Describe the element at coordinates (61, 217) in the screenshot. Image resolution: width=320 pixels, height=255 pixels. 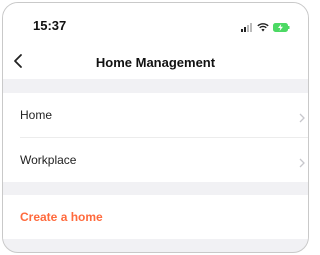
I see `create-home-label: Create a home` at that location.